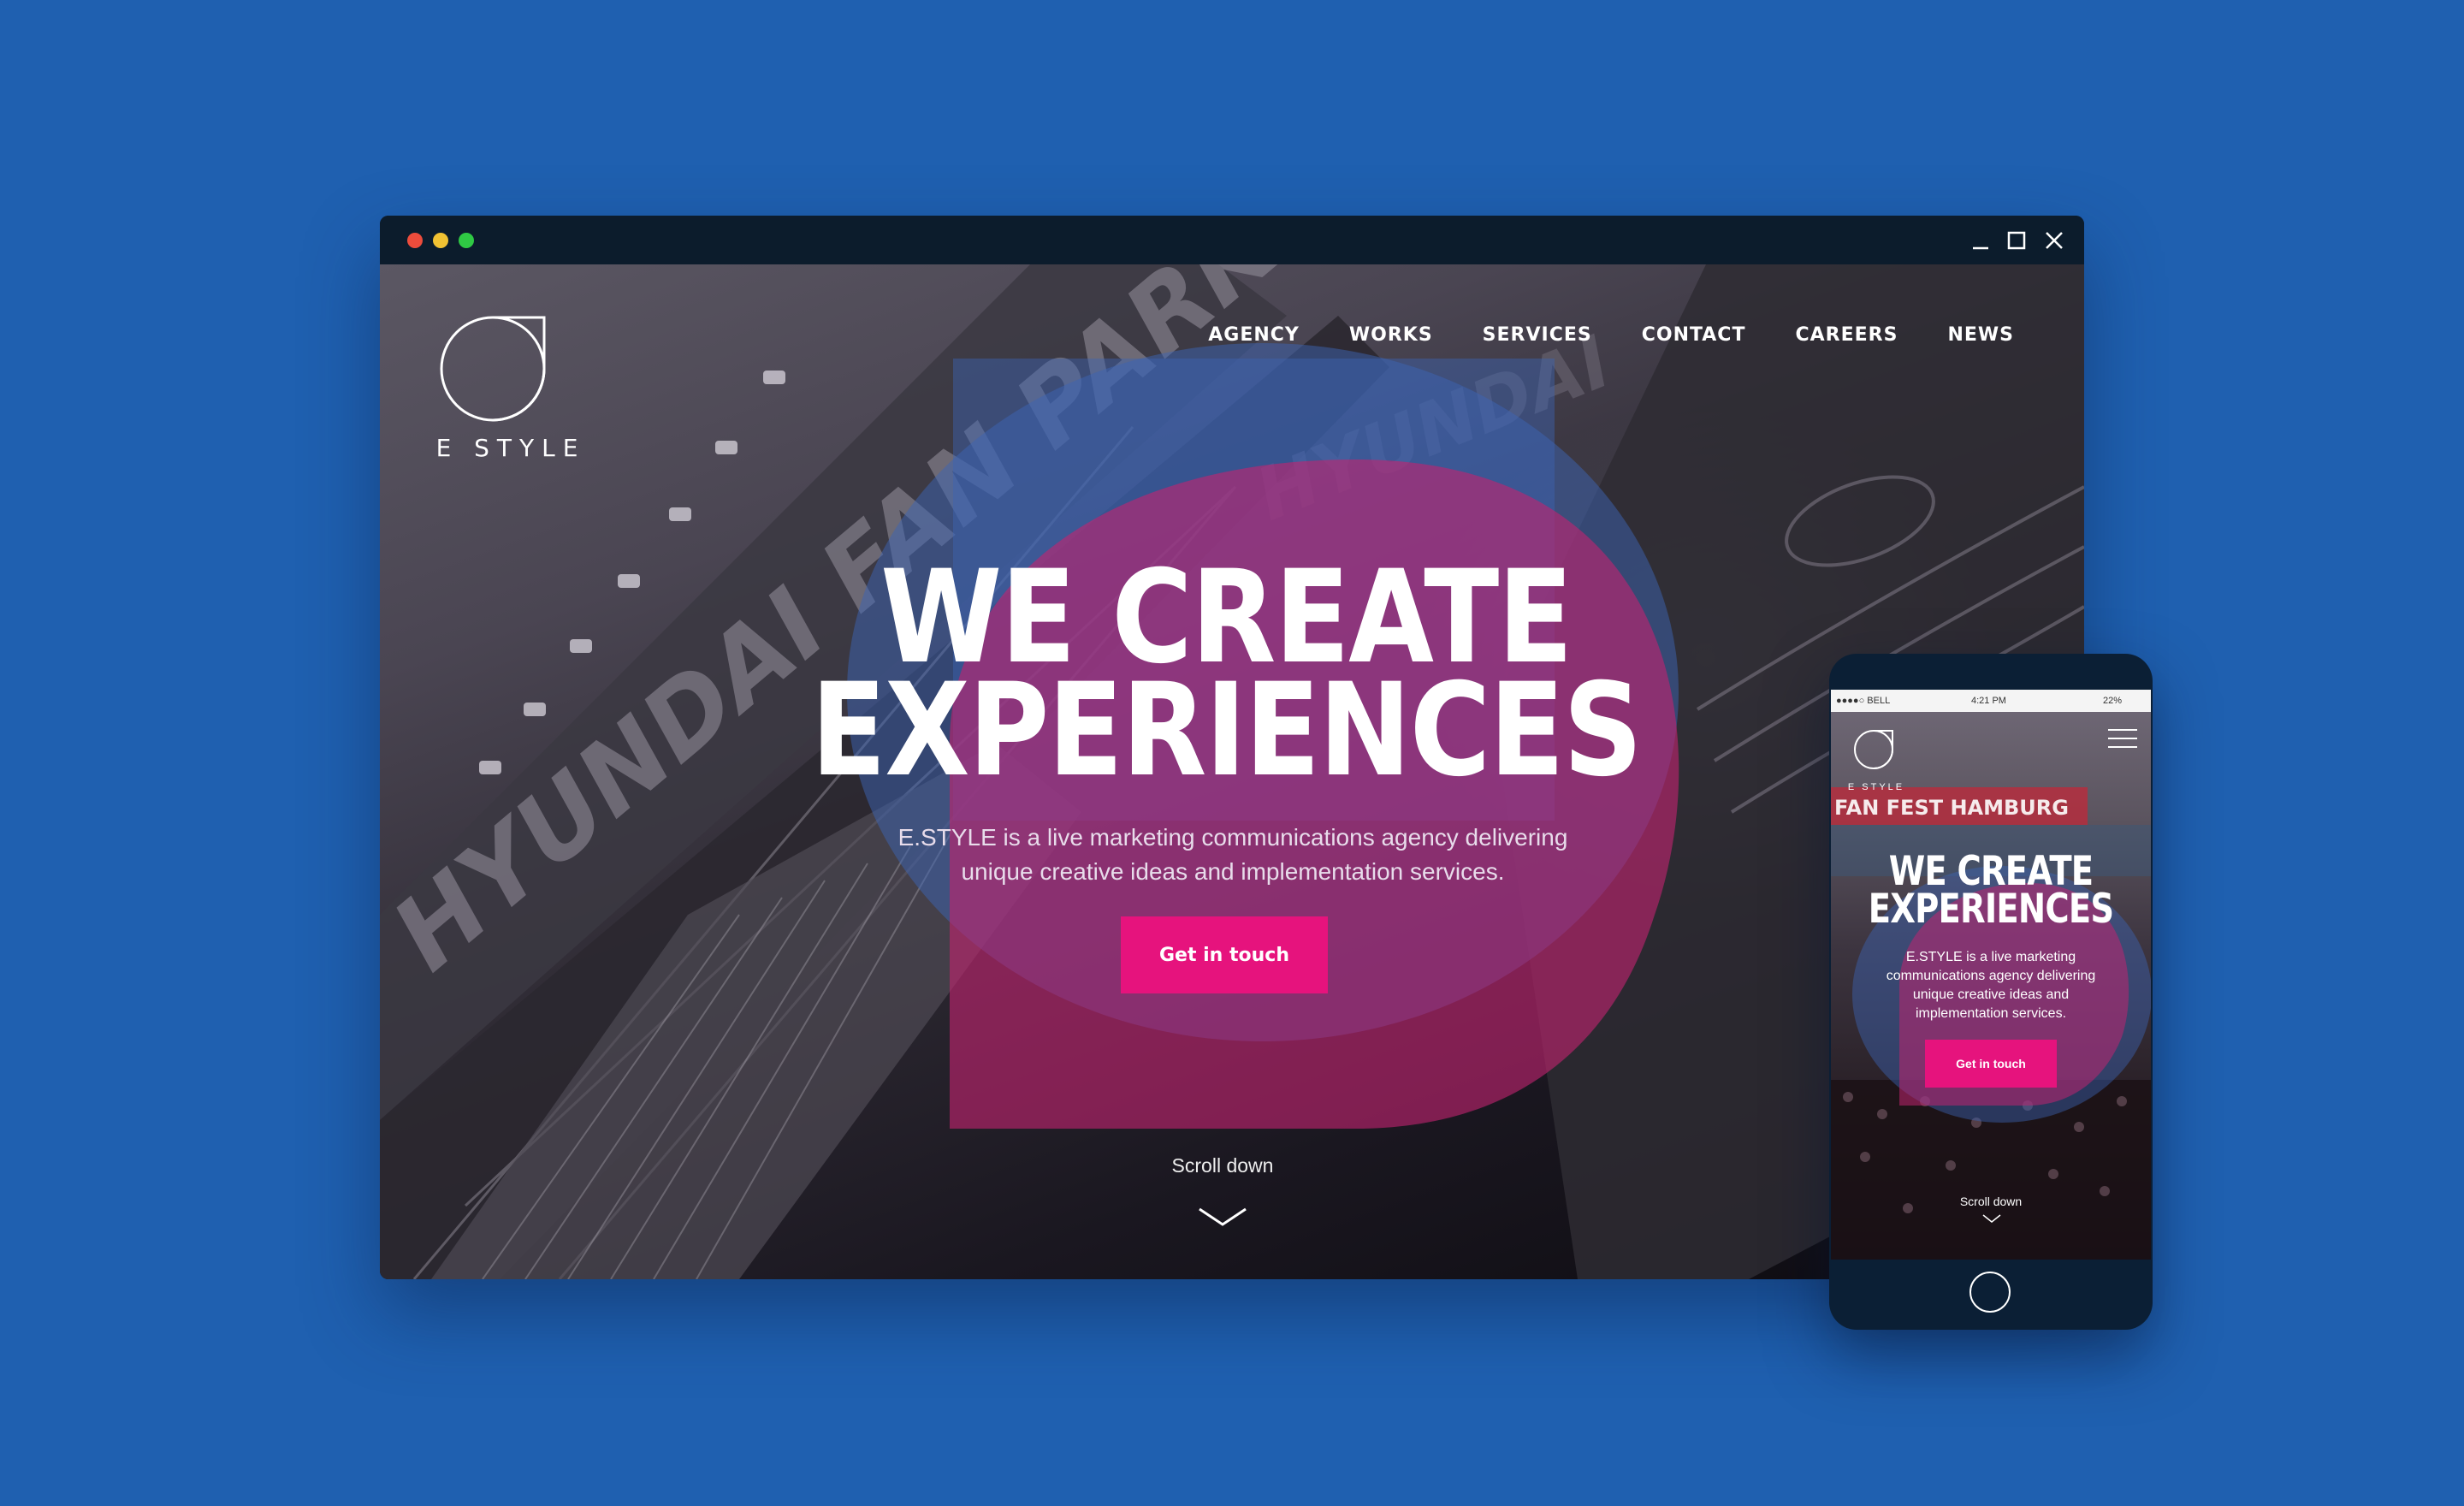 This screenshot has height=1506, width=2464. What do you see at coordinates (1863, 701) in the screenshot?
I see `carrier-label: ●●●●○ BELL` at bounding box center [1863, 701].